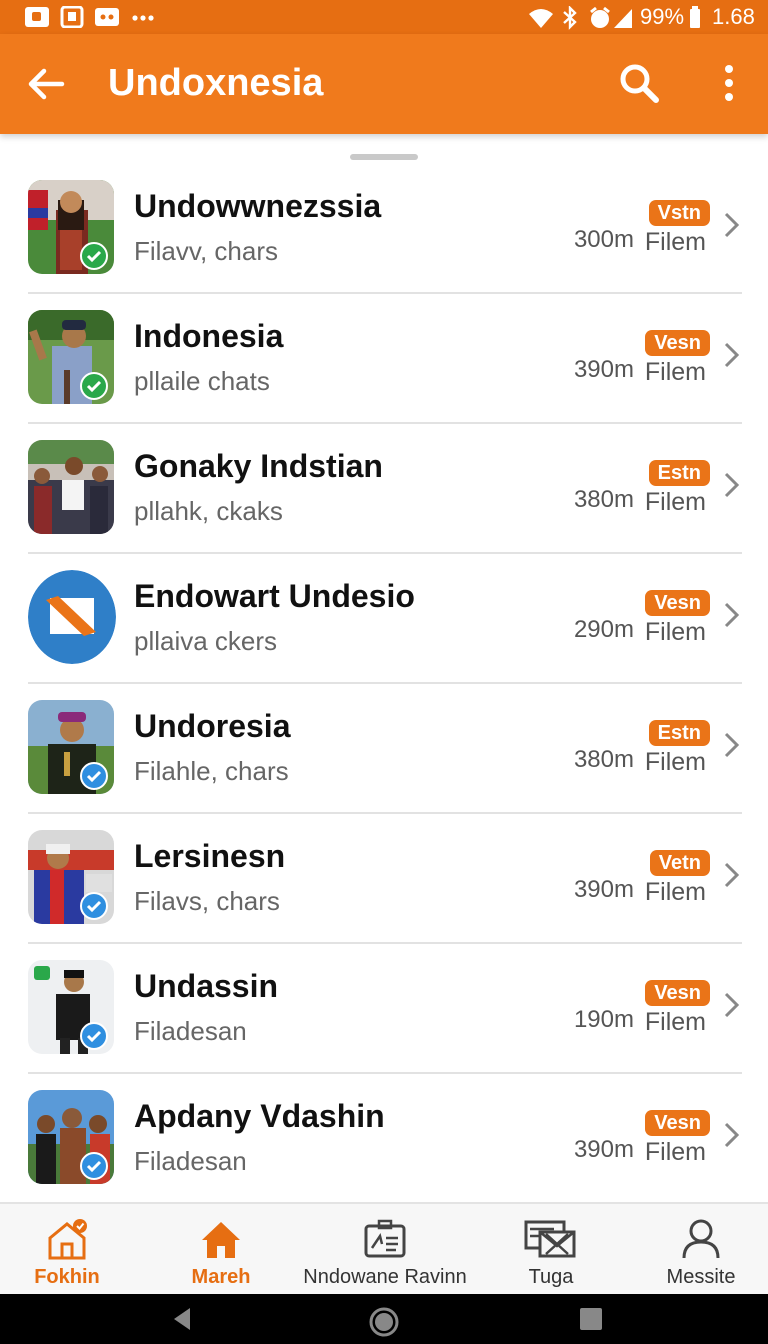 Image resolution: width=768 pixels, height=1344 pixels. I want to click on nav-item-fokhin: Fokhin, so click(67, 1250).